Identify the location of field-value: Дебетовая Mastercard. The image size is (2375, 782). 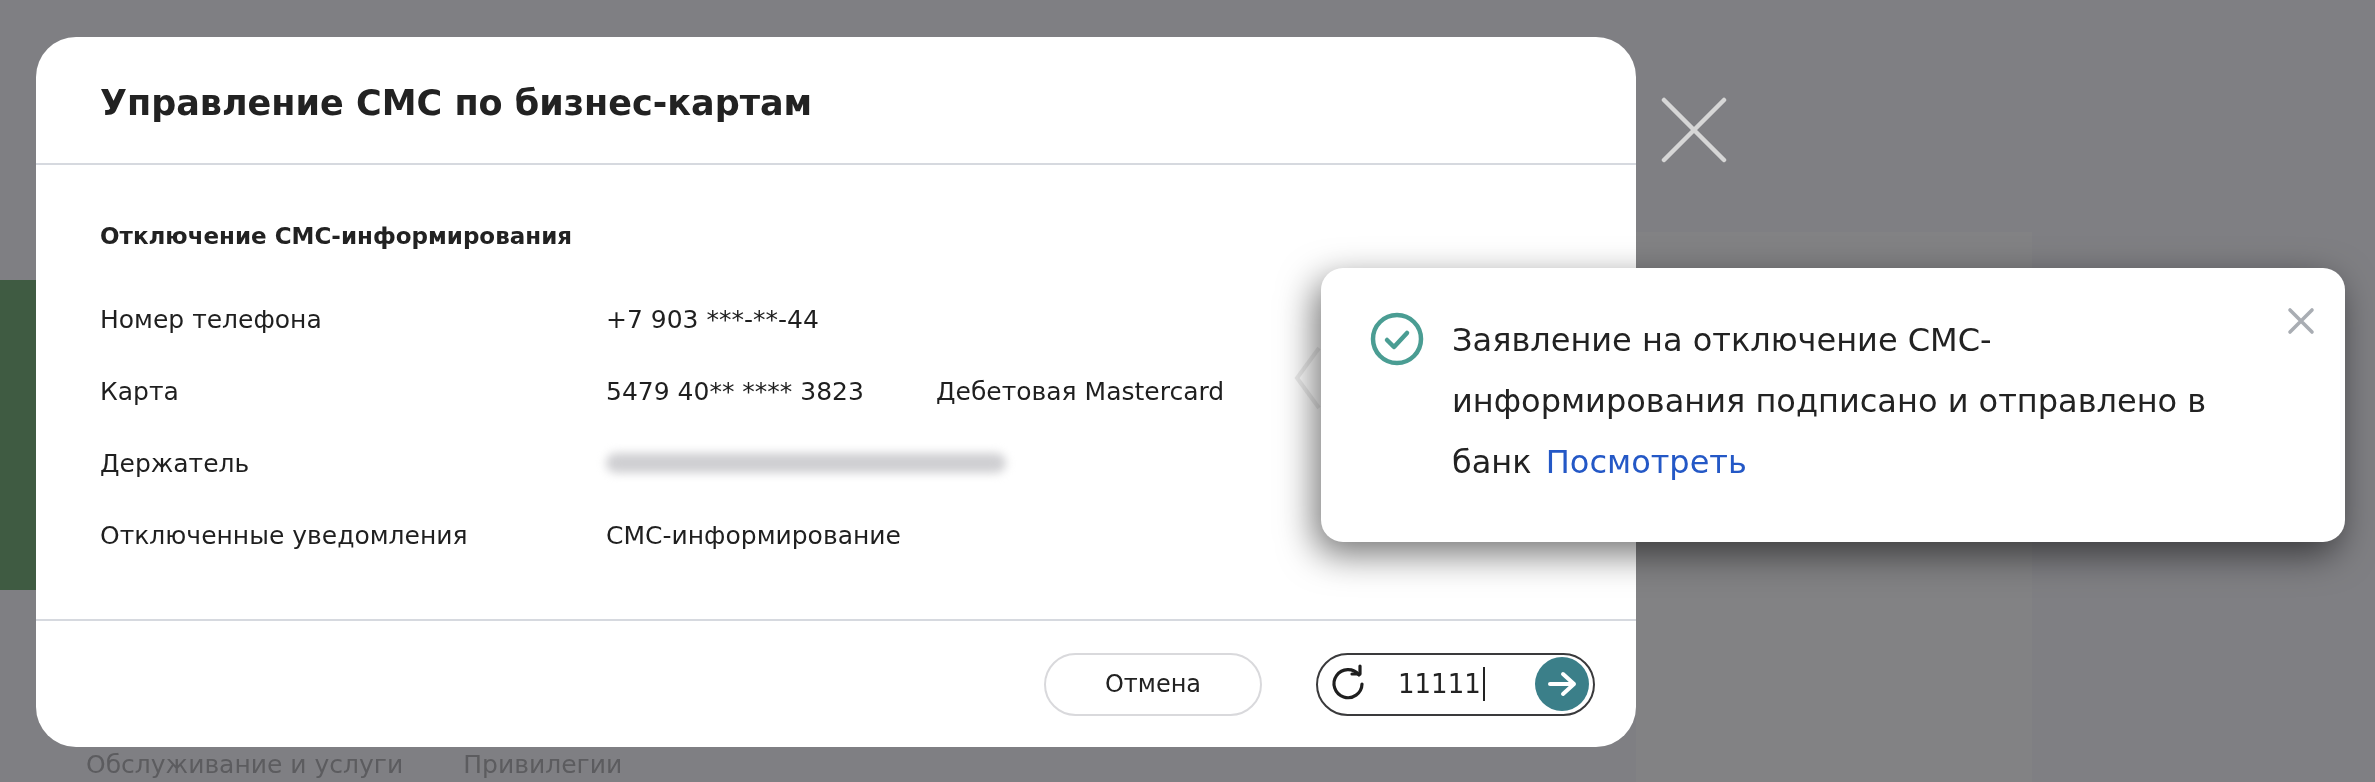
(1080, 391).